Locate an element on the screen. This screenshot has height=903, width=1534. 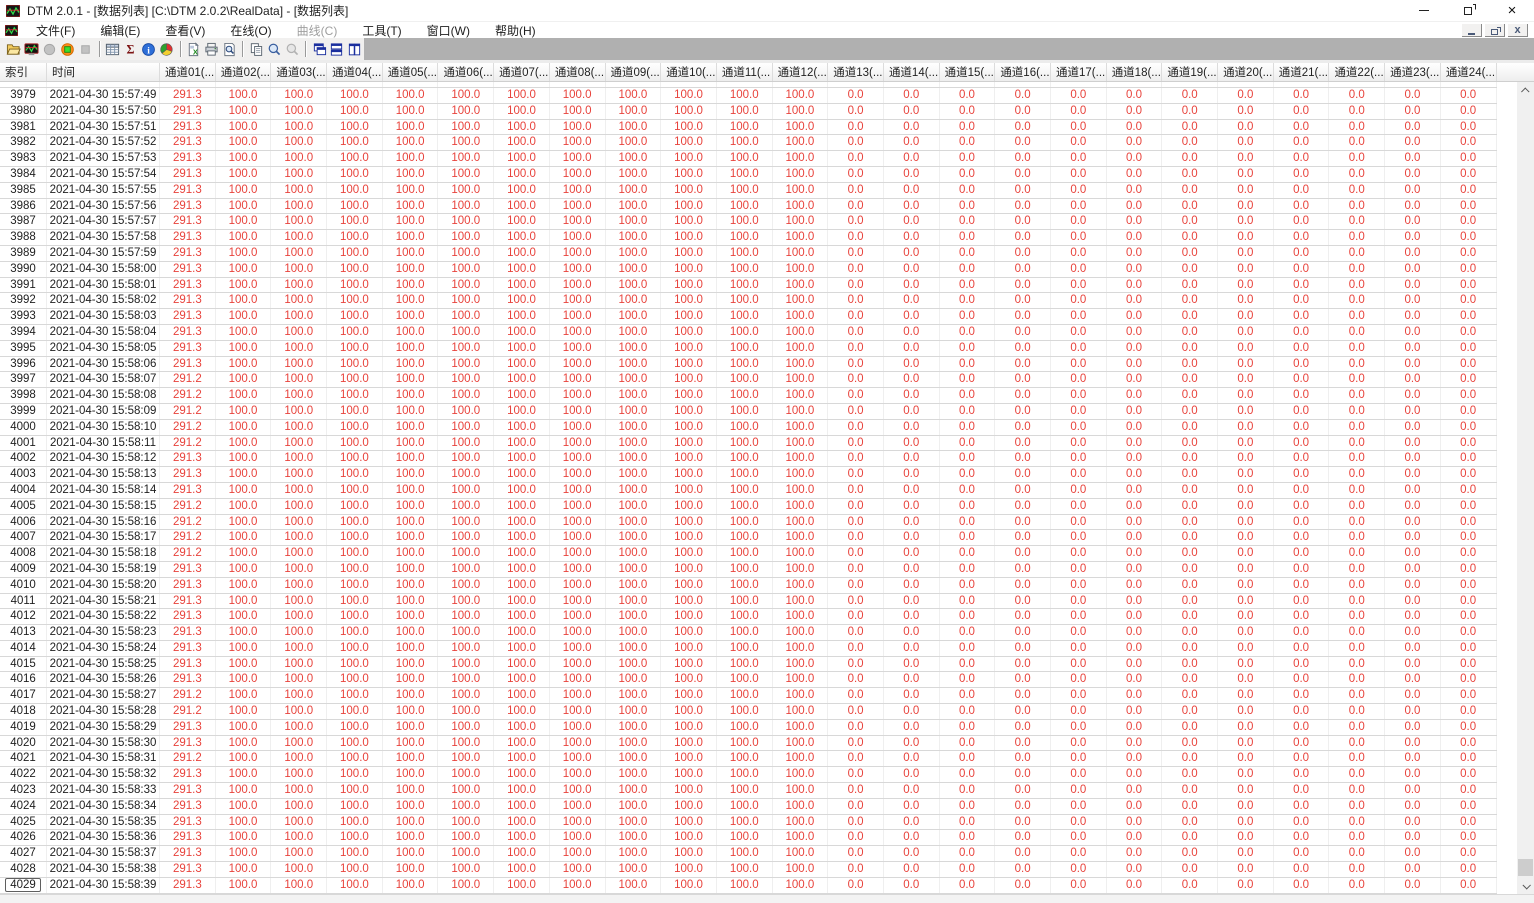
copy-icon is located at coordinates (256, 49).